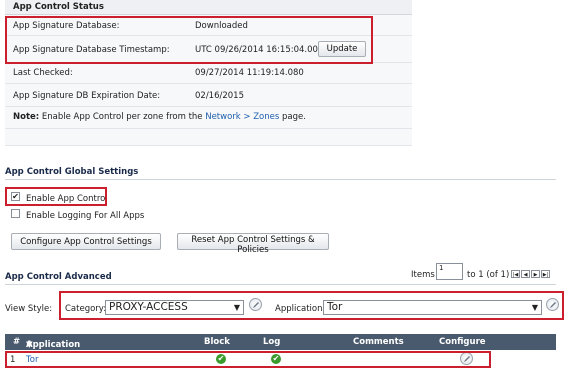 Image resolution: width=570 pixels, height=381 pixels. I want to click on enable-logging-checkbox, so click(15, 213).